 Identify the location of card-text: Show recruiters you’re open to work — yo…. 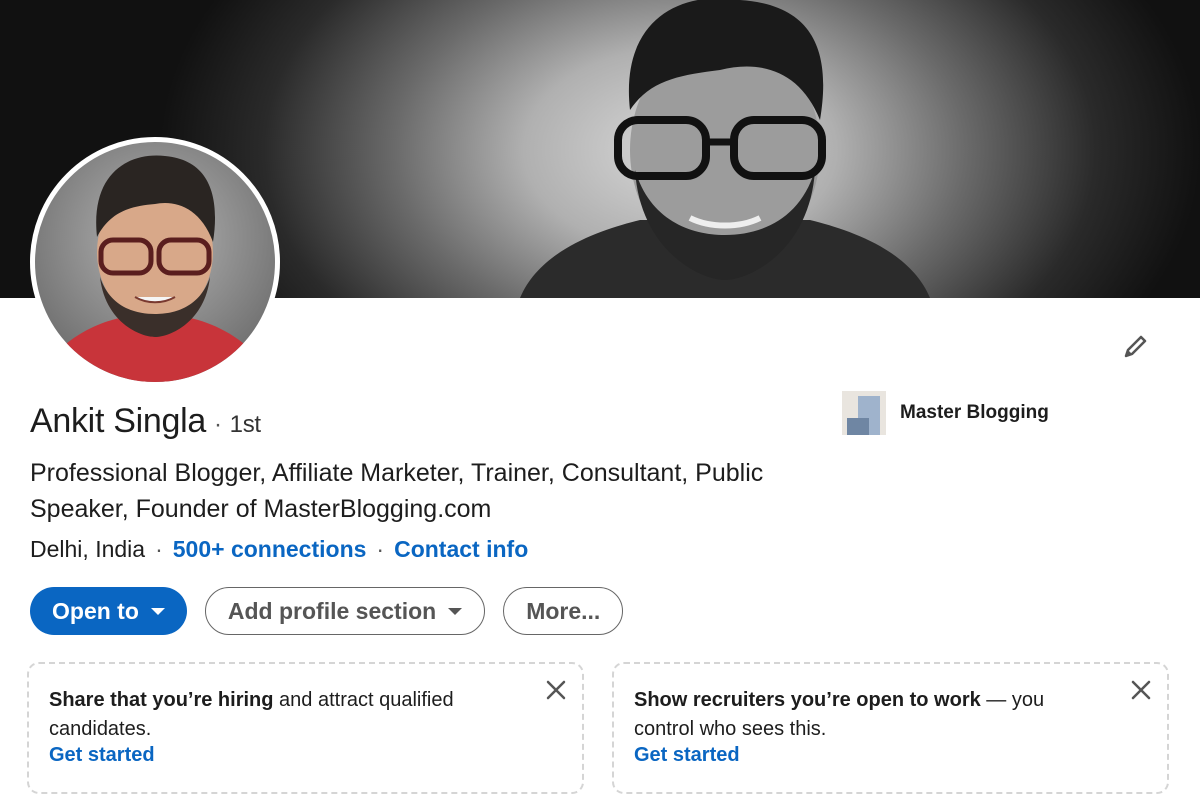
(869, 715).